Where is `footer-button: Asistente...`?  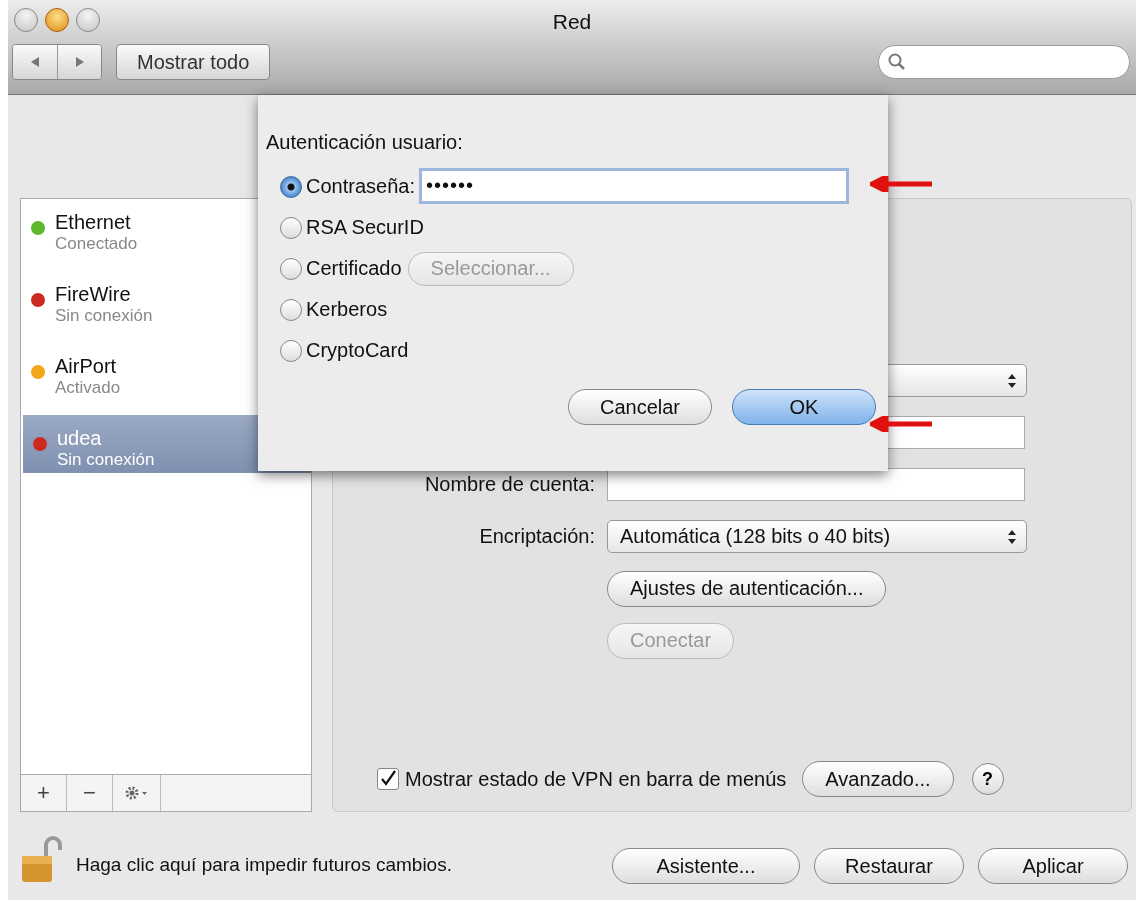 footer-button: Asistente... is located at coordinates (706, 866).